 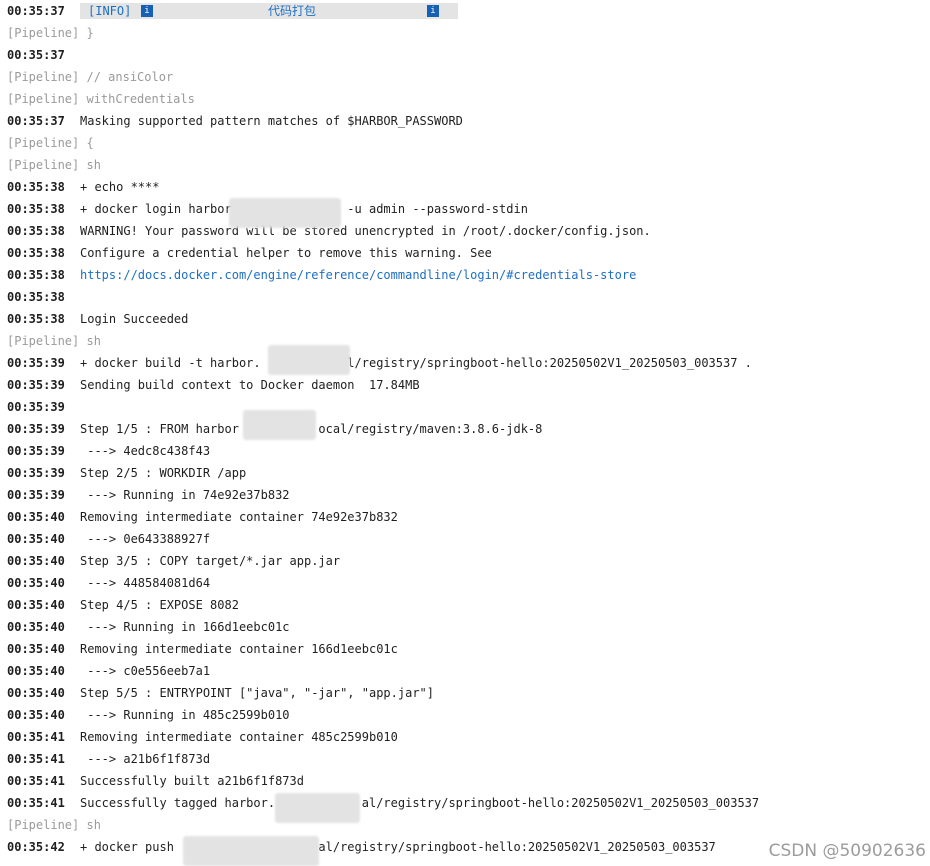 What do you see at coordinates (465, 77) in the screenshot?
I see `log-line: [Pipeline] // ansiColor` at bounding box center [465, 77].